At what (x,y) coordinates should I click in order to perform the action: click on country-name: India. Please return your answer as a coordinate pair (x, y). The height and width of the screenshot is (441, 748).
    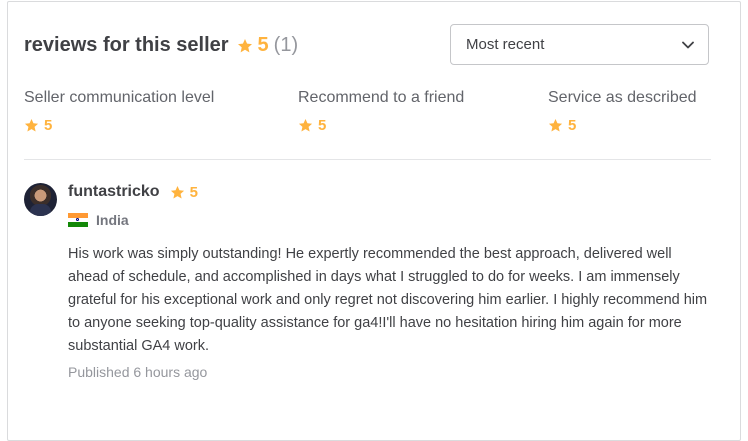
    Looking at the image, I should click on (112, 220).